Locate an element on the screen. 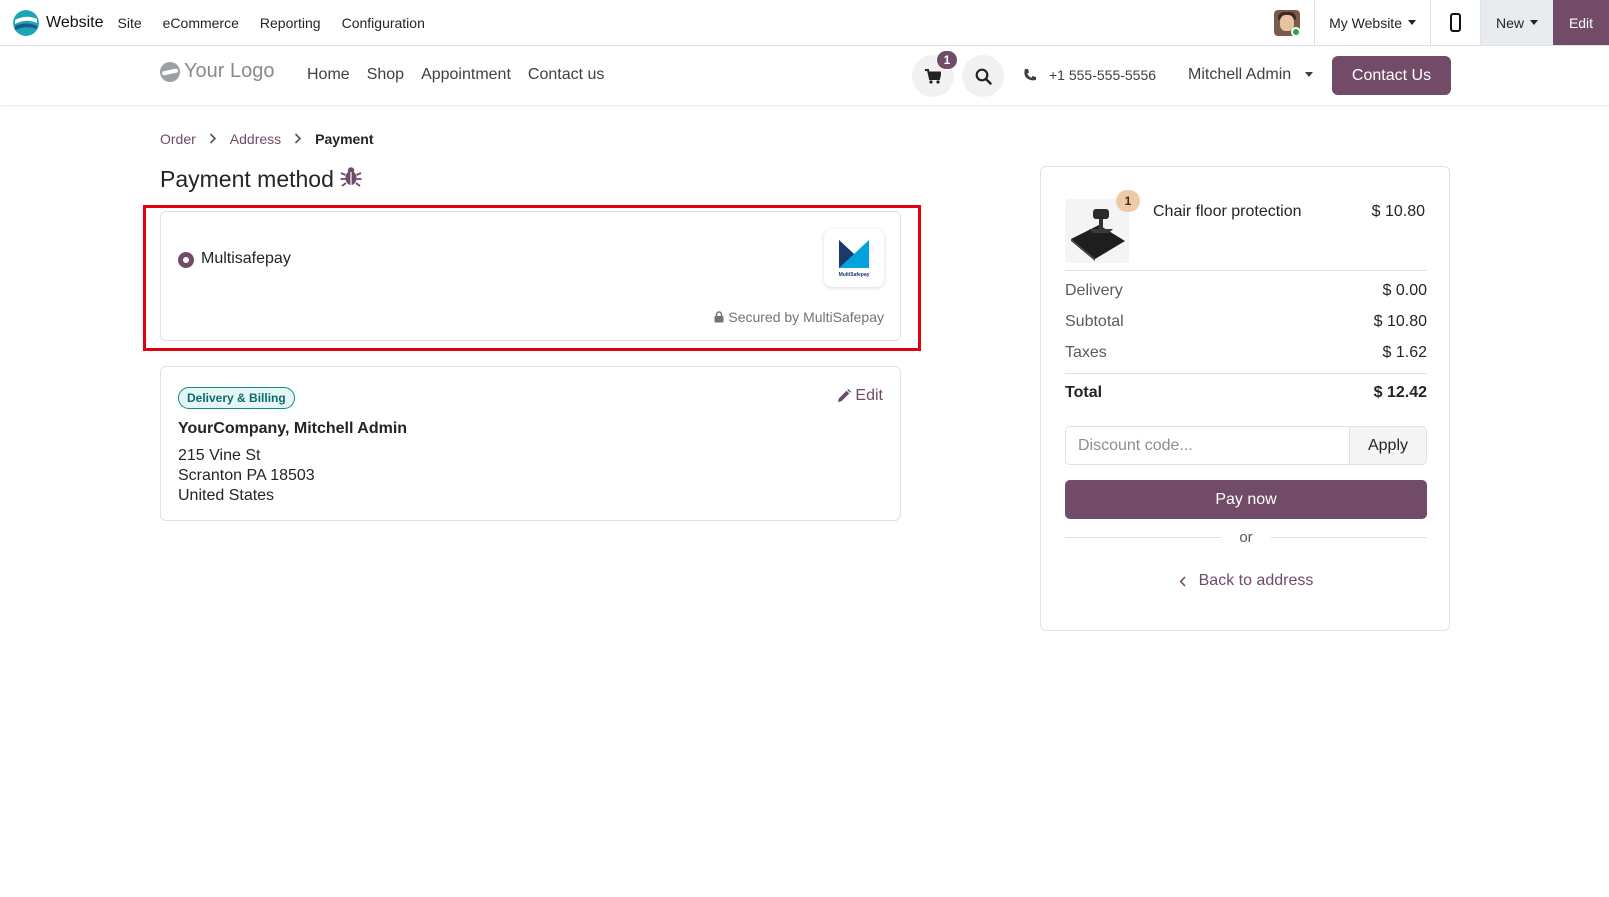 The image size is (1609, 897). website-switcher-label: My Website is located at coordinates (1365, 22).